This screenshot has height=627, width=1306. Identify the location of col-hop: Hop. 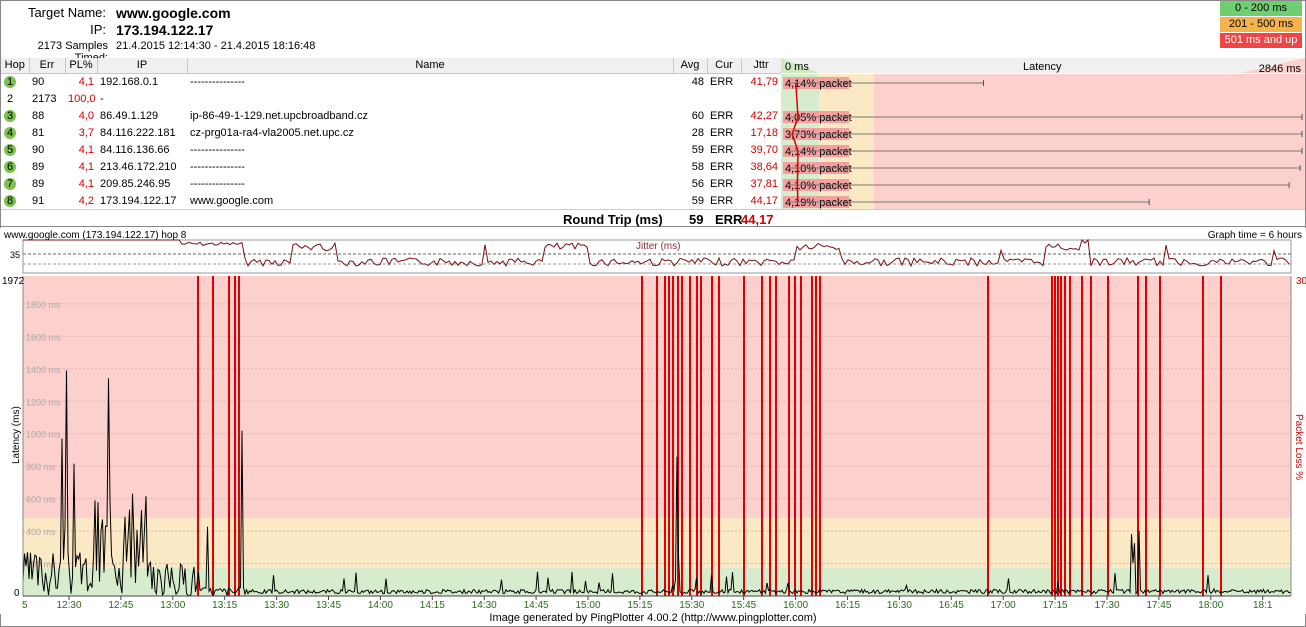
(15, 66).